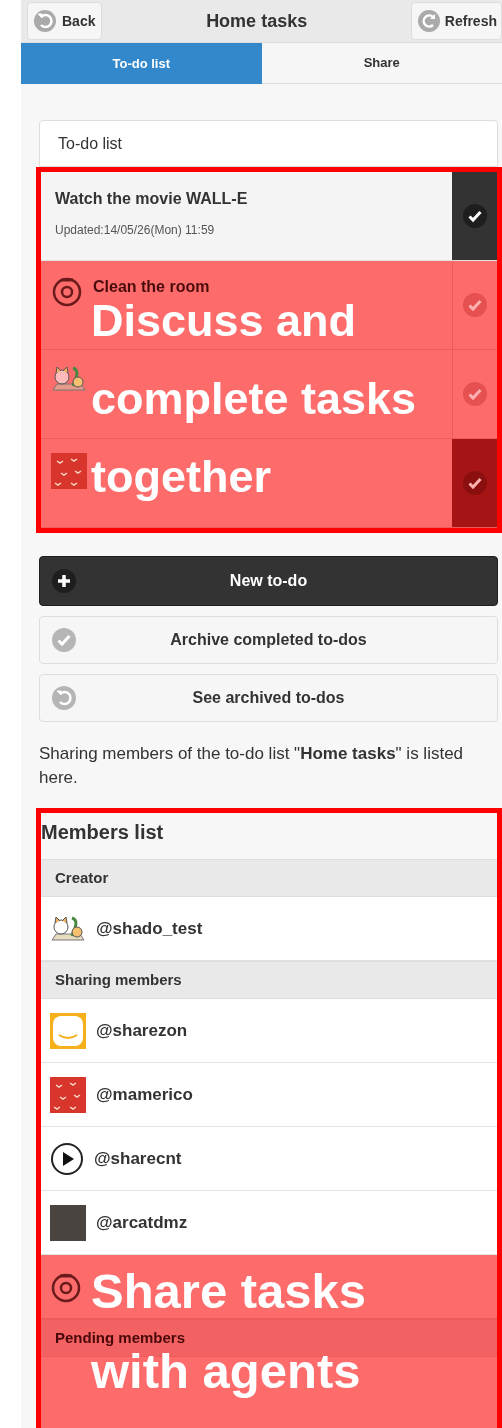 The width and height of the screenshot is (502, 1428). Describe the element at coordinates (65, 21) in the screenshot. I see `back-button: Back` at that location.